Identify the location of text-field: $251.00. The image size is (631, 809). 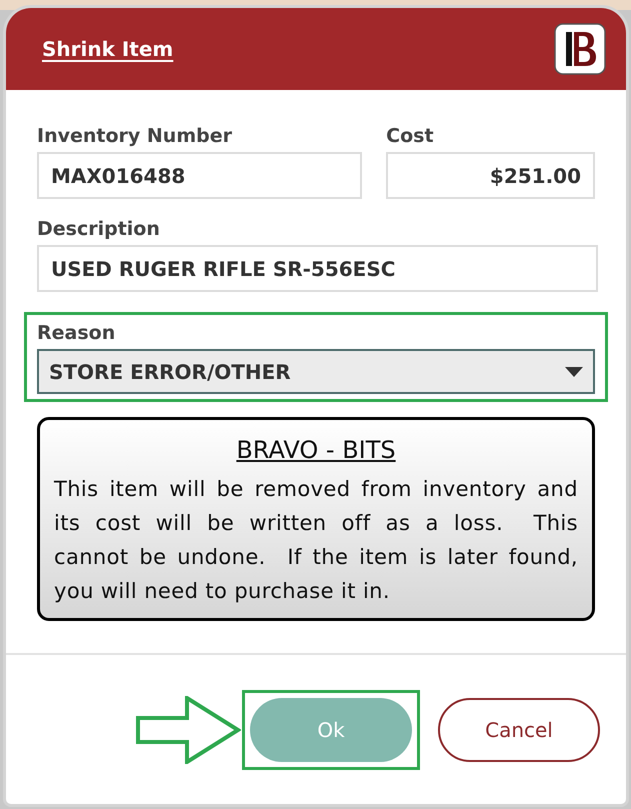
(490, 175).